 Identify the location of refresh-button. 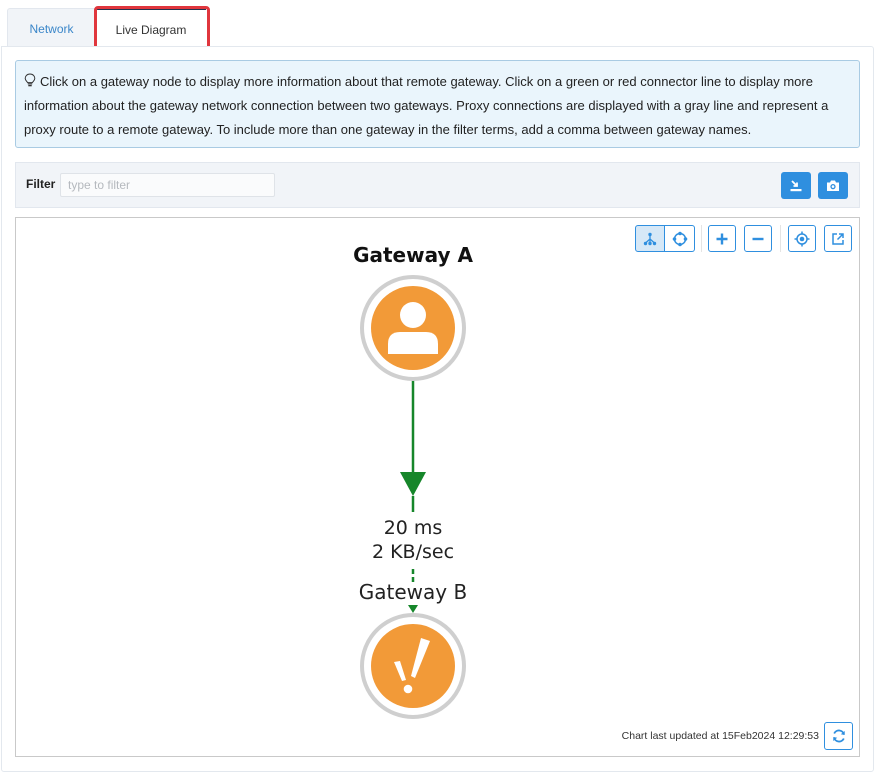
(838, 736).